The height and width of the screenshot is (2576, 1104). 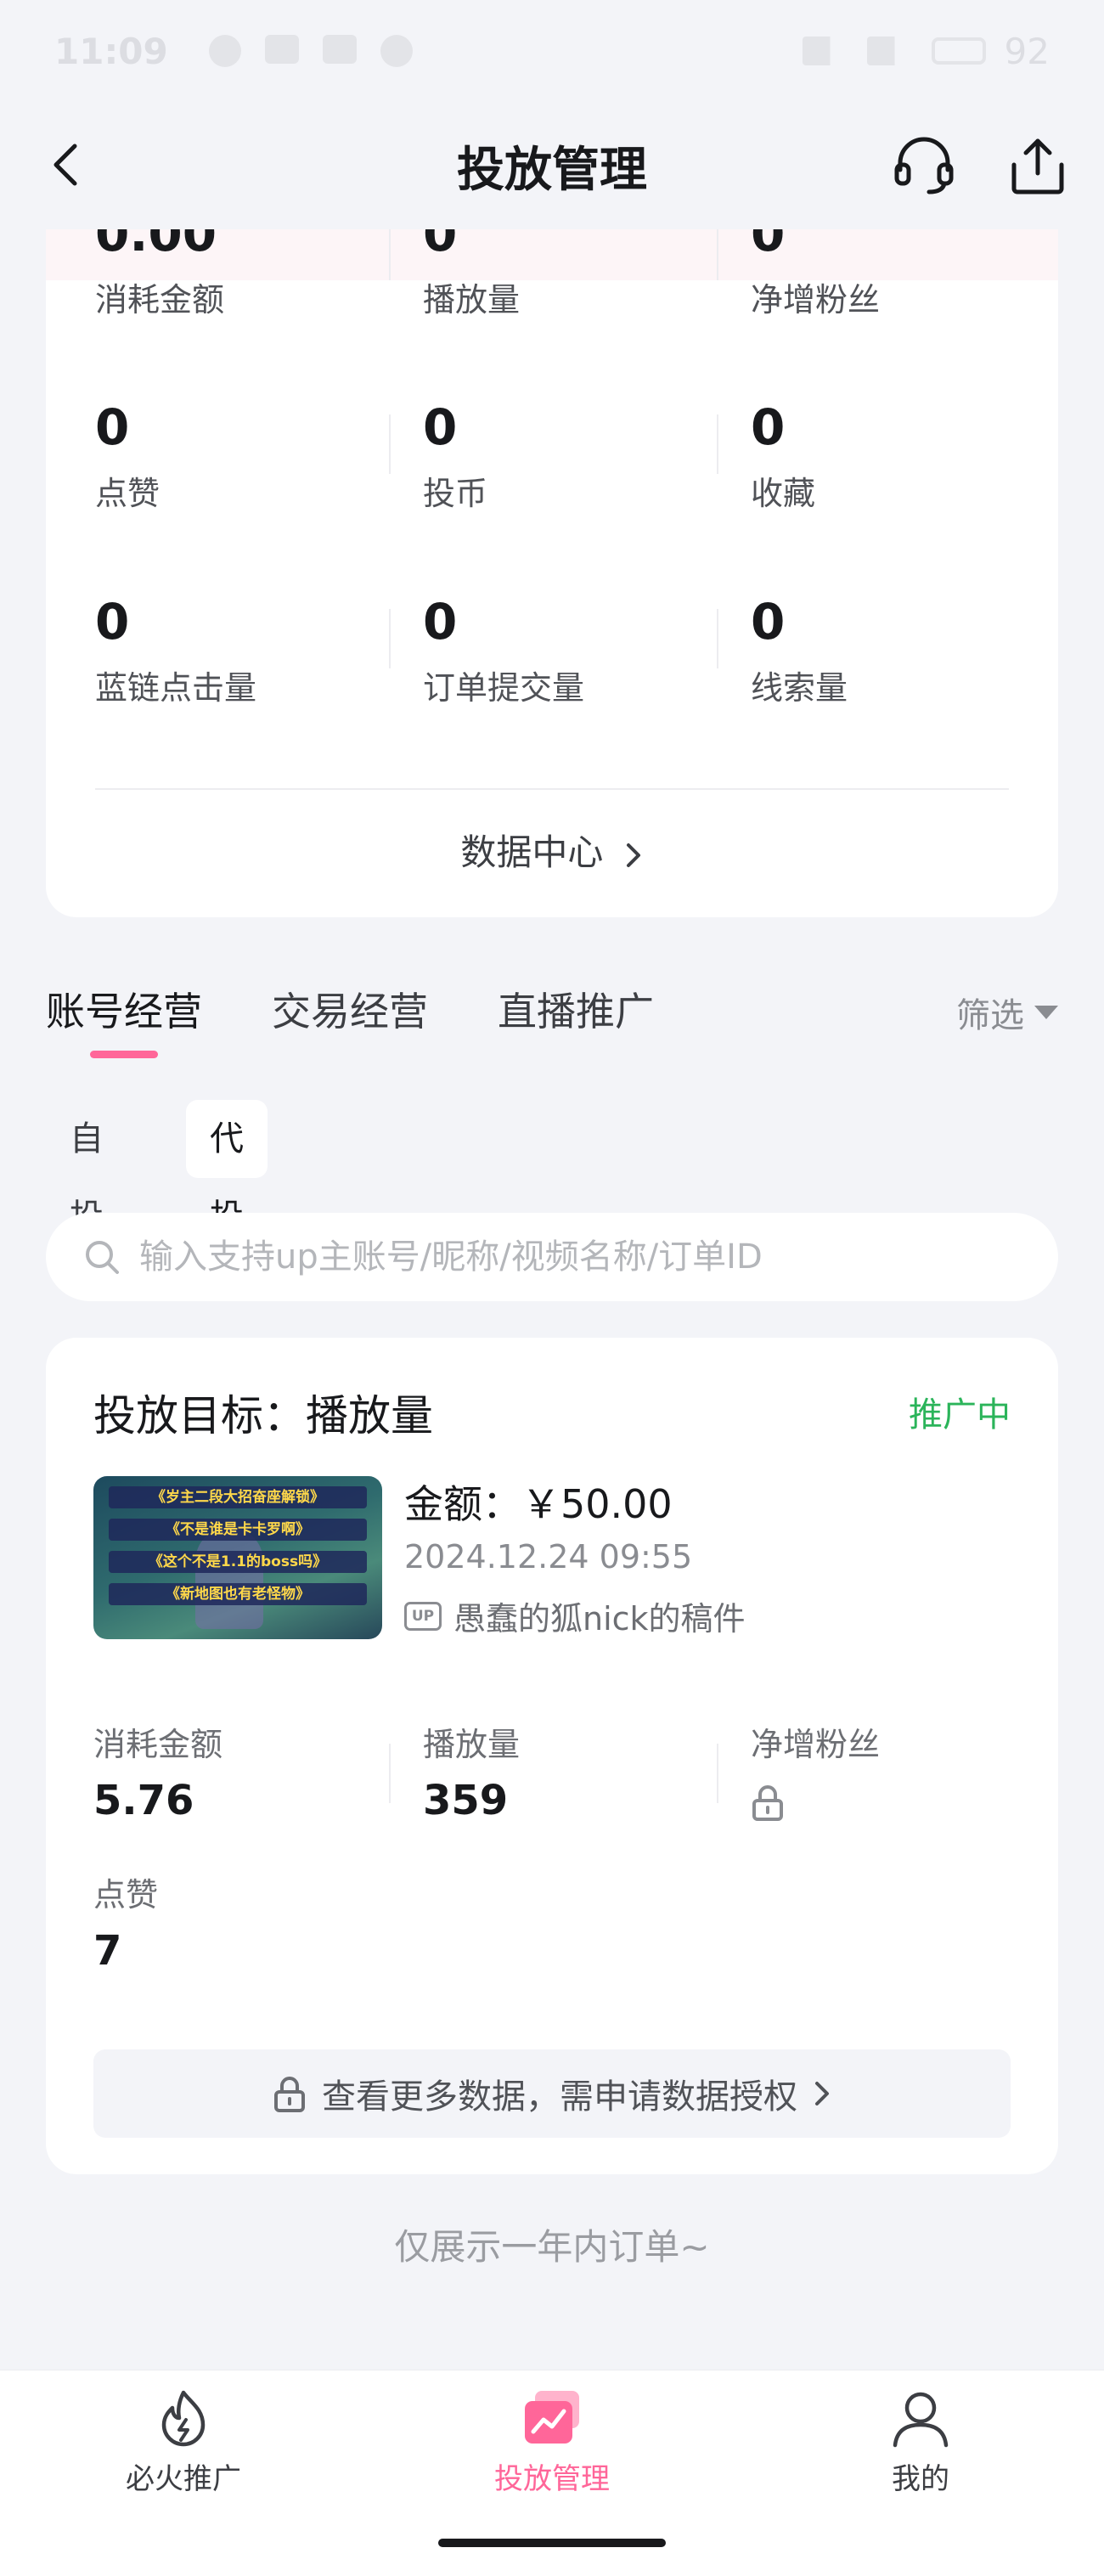 What do you see at coordinates (921, 2420) in the screenshot?
I see `user-icon` at bounding box center [921, 2420].